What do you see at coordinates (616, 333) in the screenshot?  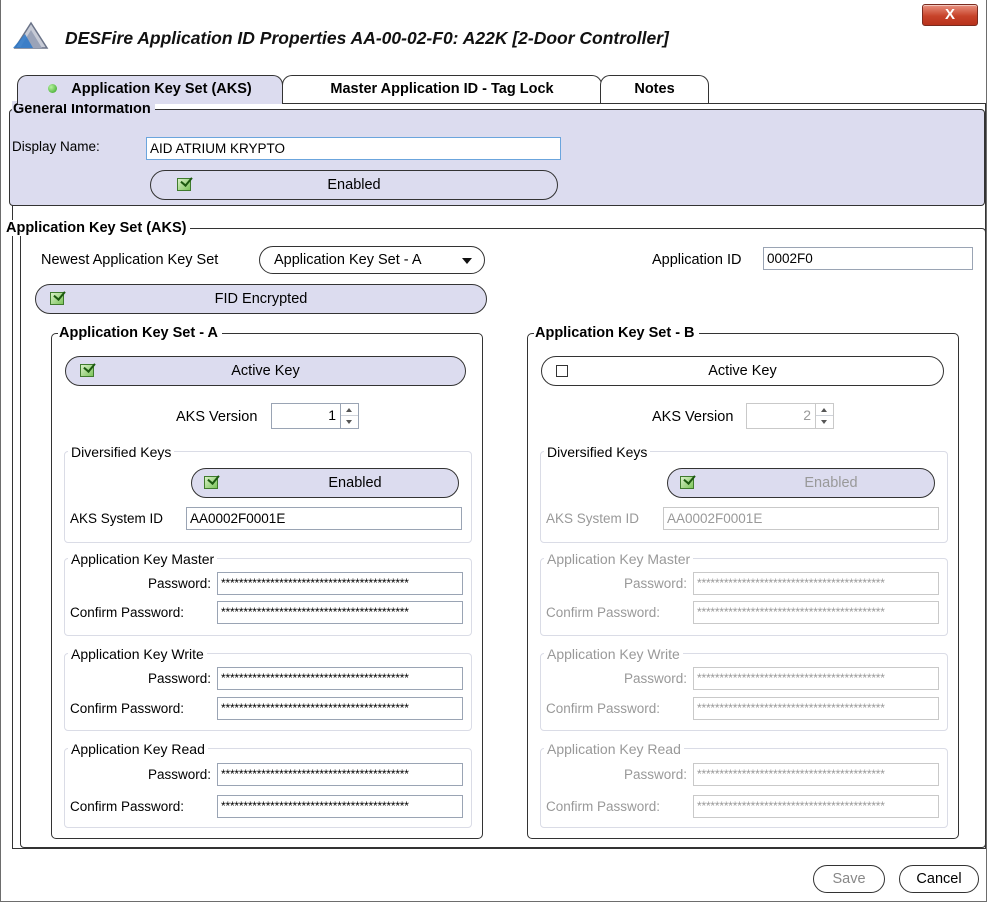 I see `group-title: Application Key Set - B` at bounding box center [616, 333].